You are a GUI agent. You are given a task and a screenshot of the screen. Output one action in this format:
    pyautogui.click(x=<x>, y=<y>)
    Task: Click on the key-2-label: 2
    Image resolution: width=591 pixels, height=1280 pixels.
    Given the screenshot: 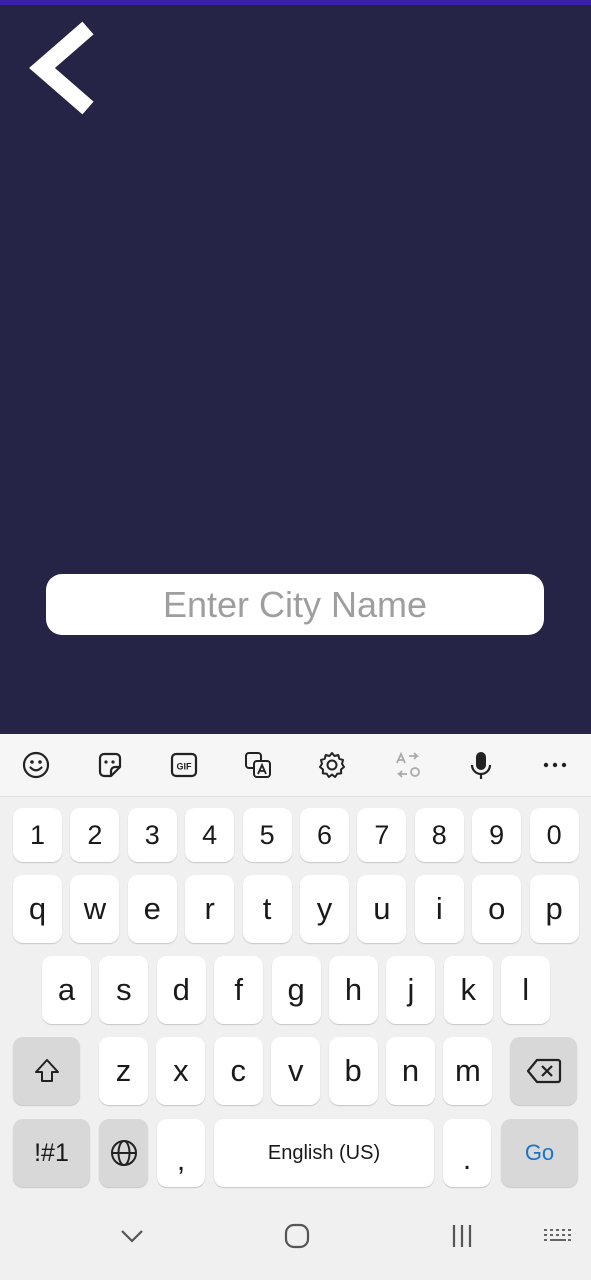 What is the action you would take?
    pyautogui.click(x=95, y=834)
    